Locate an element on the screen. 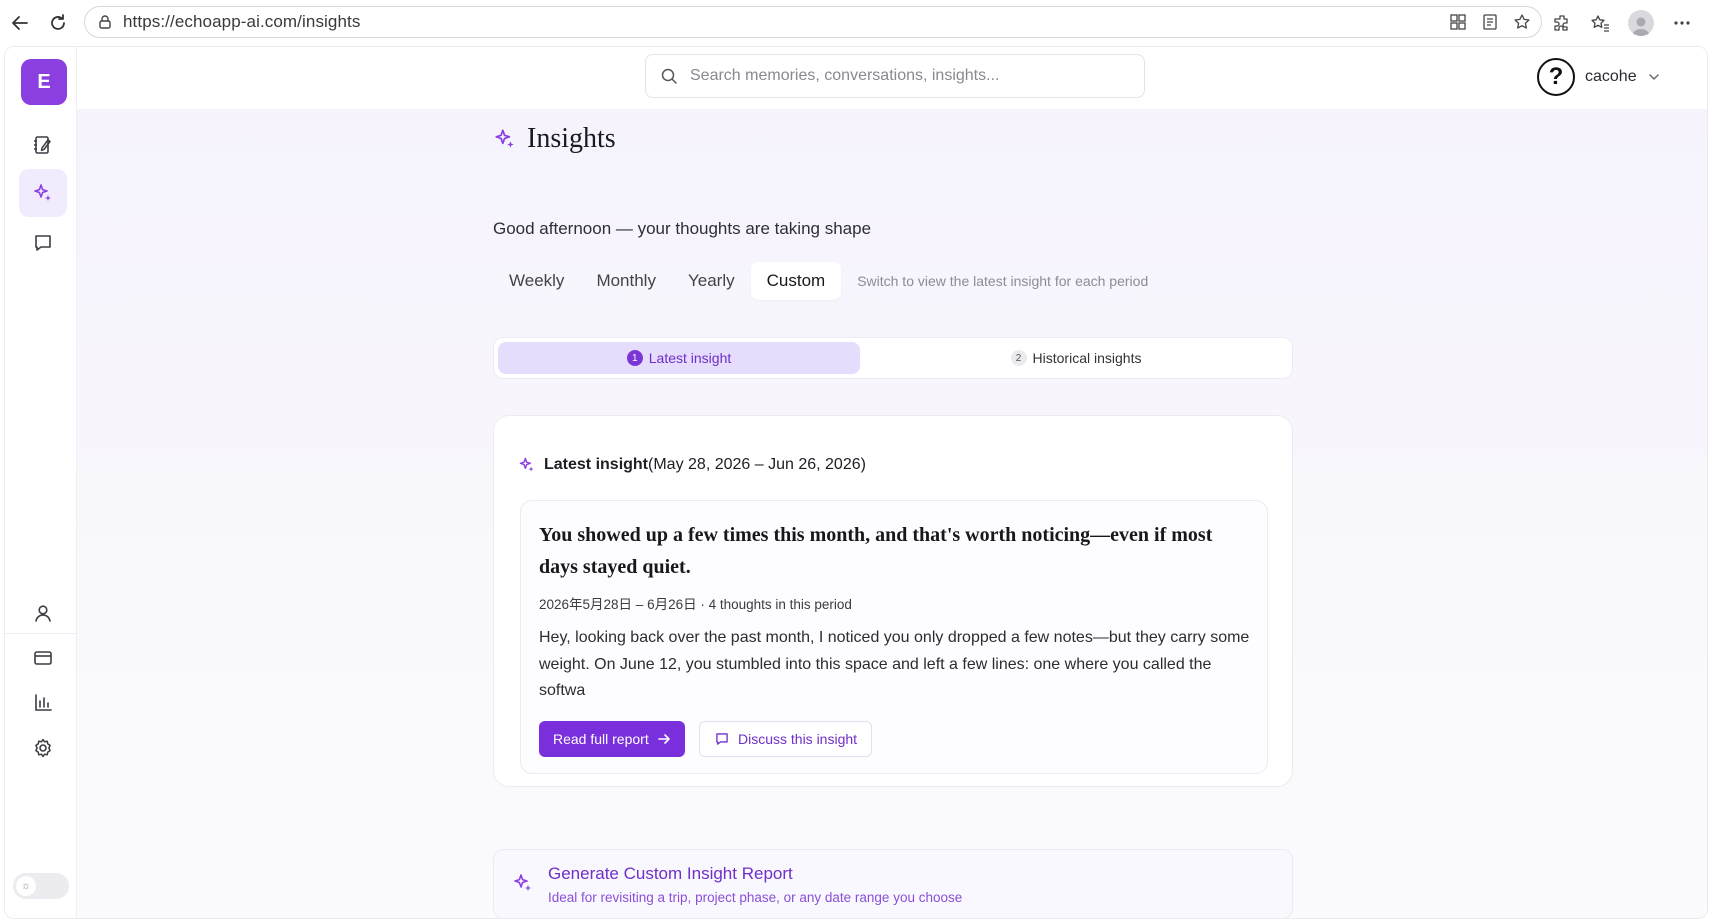  user-icon is located at coordinates (43, 613).